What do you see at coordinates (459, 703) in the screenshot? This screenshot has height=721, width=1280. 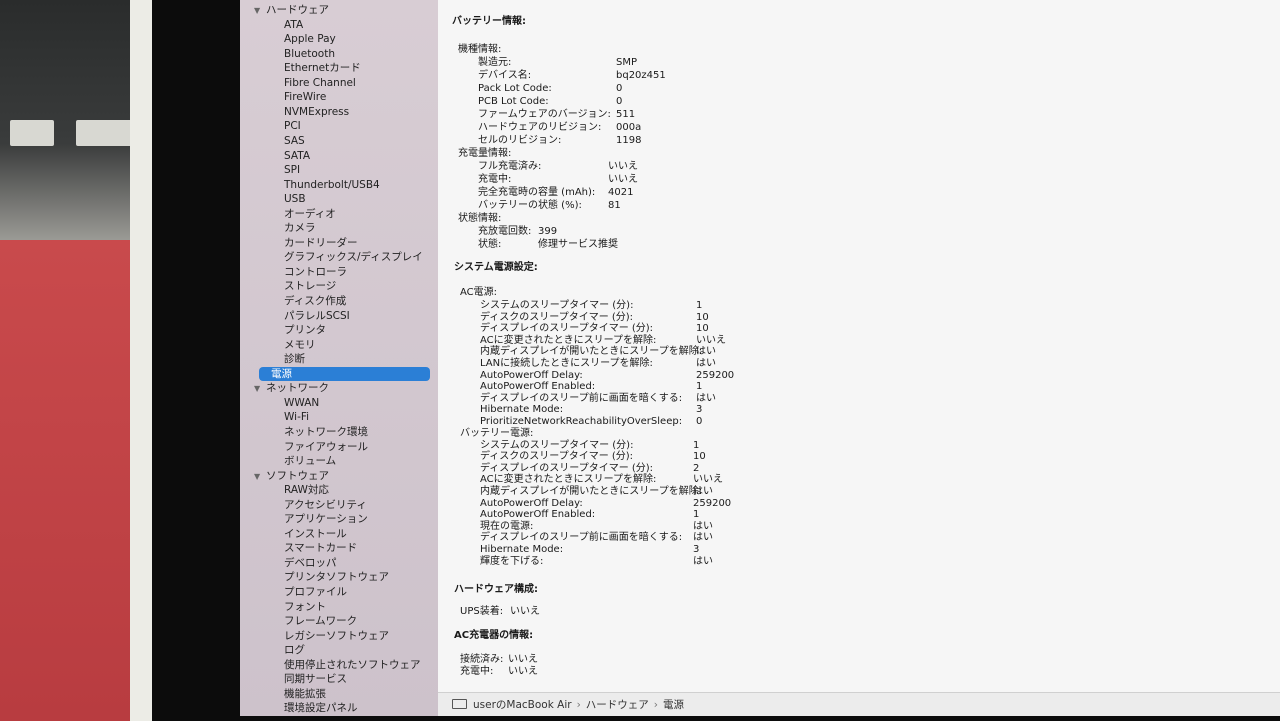 I see `laptop-icon` at bounding box center [459, 703].